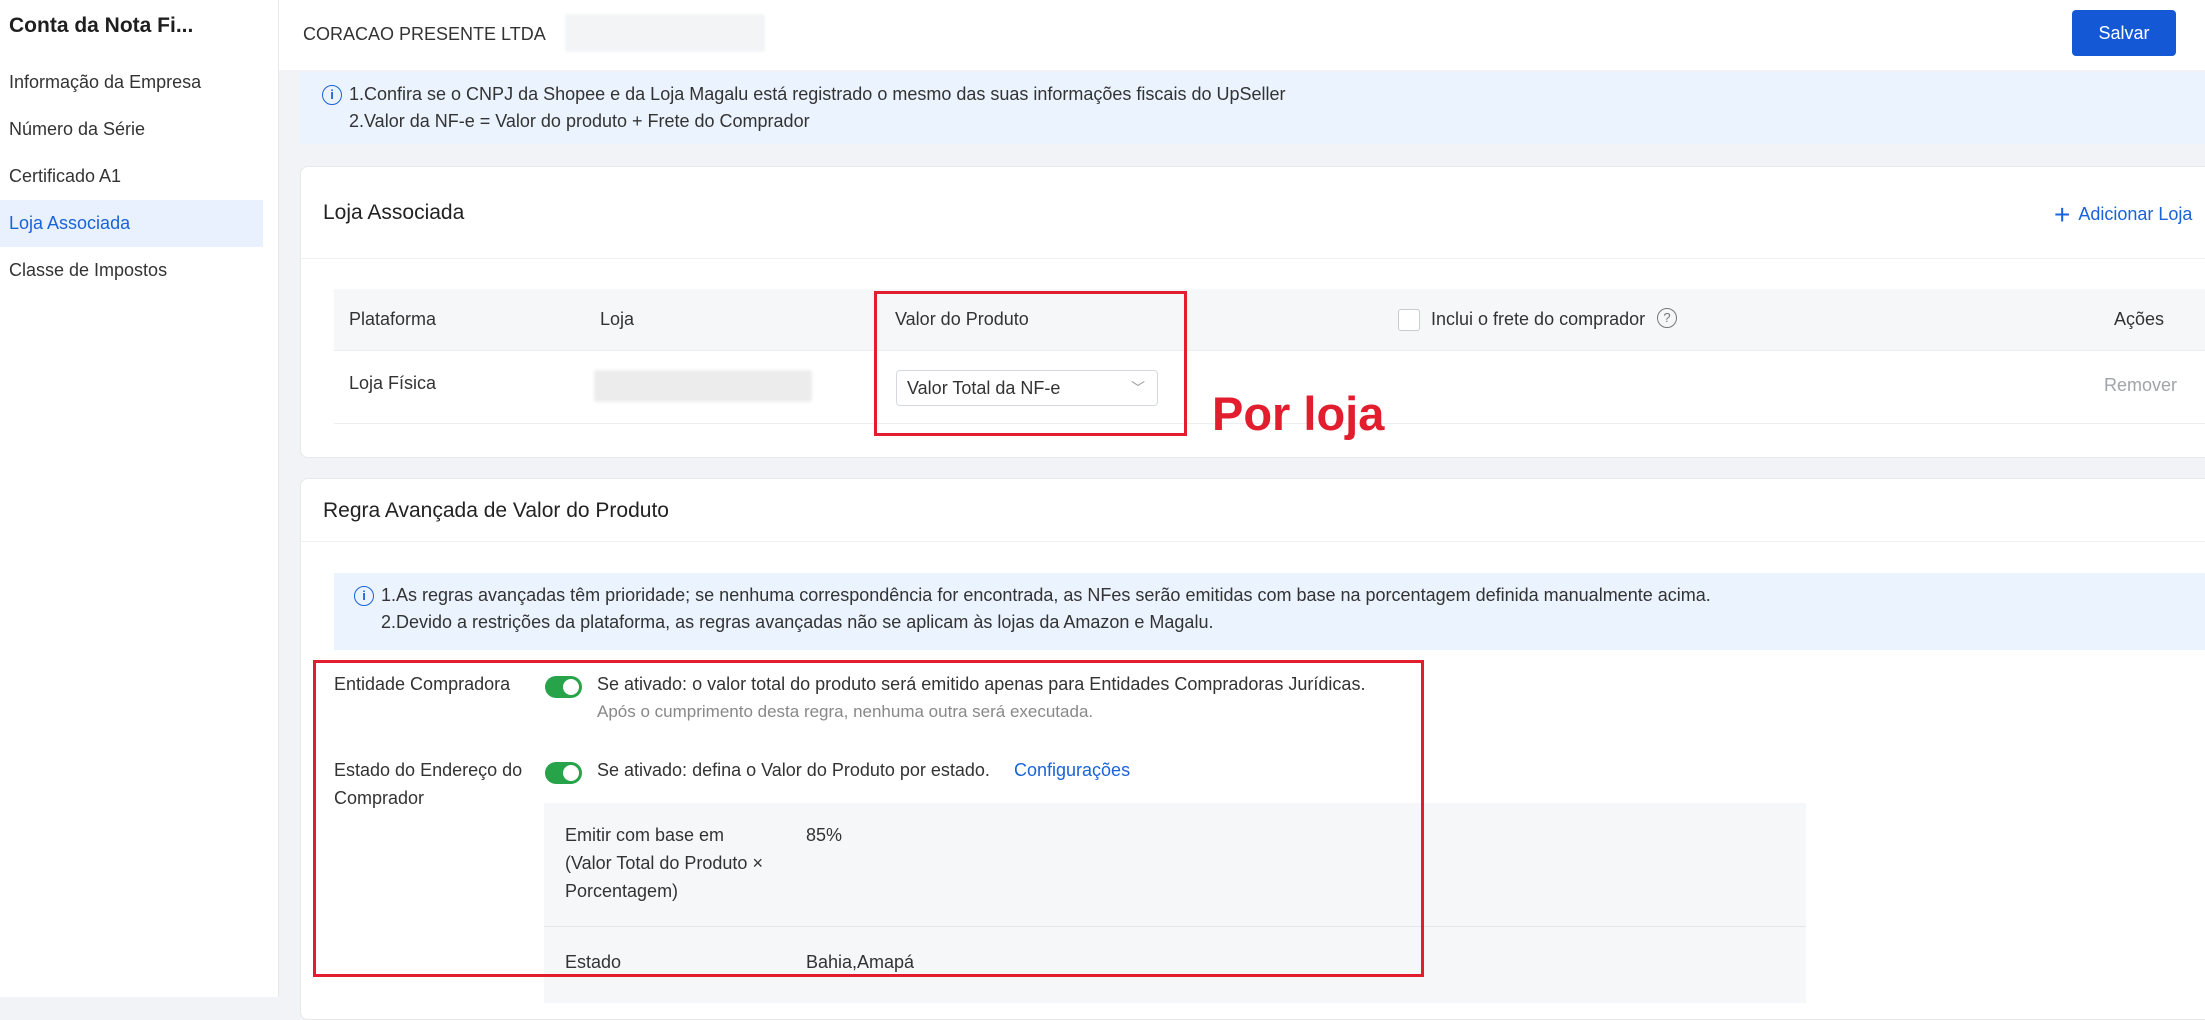 This screenshot has height=1020, width=2205. I want to click on company-name: CORACAO PRESENTE LTDA, so click(424, 34).